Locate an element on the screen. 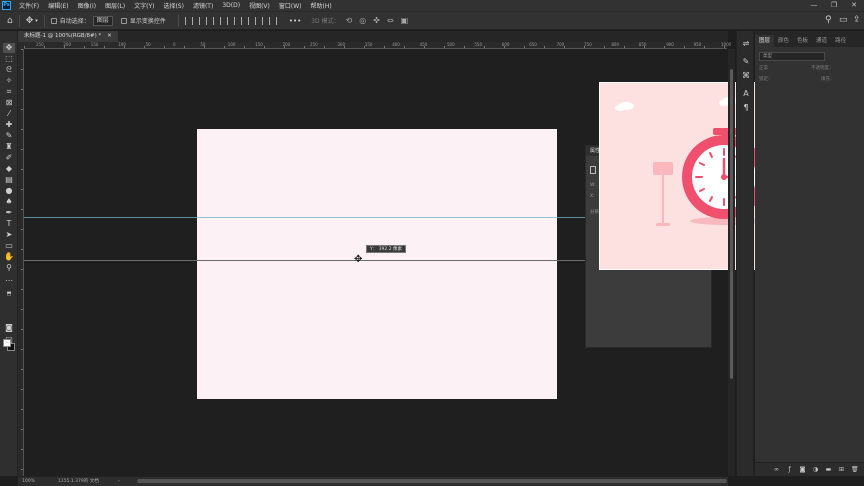  menu-type: 文字(Y) is located at coordinates (144, 5).